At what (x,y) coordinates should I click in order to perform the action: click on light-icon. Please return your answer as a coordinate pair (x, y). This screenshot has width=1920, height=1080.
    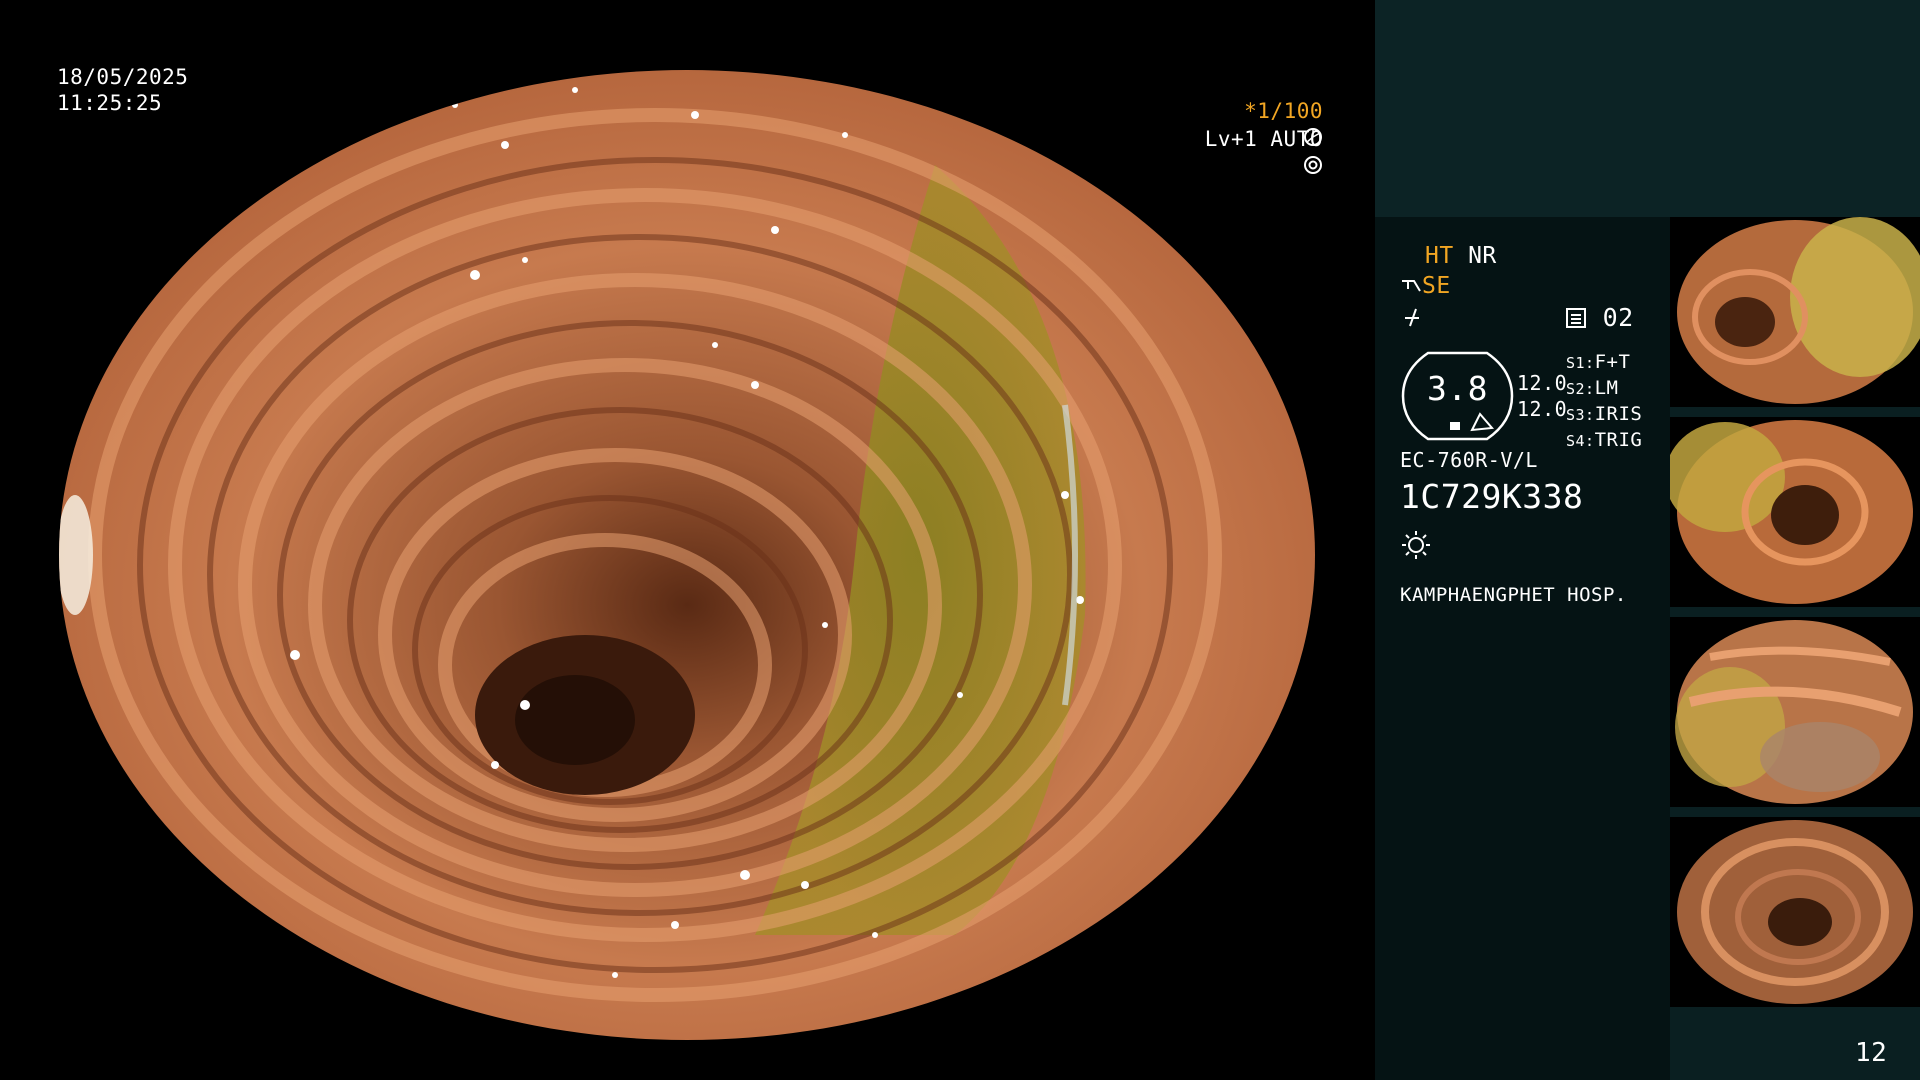
    Looking at the image, I should click on (1416, 545).